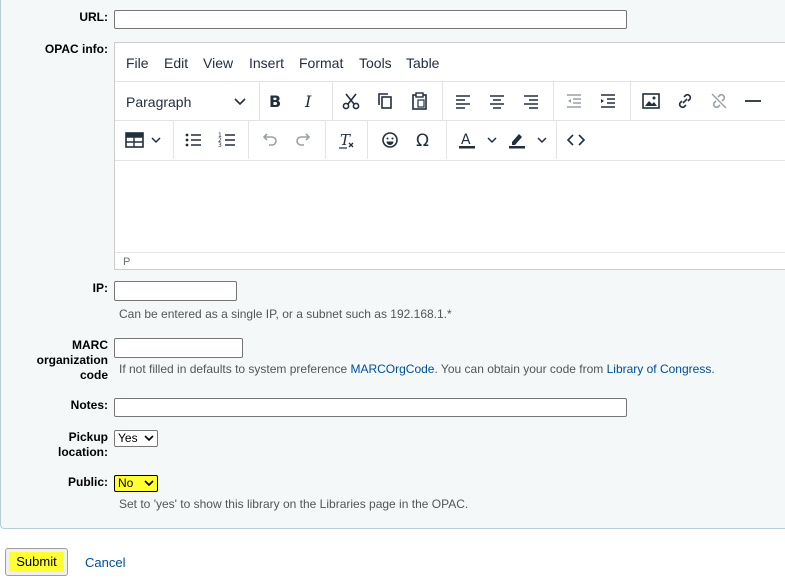 This screenshot has height=584, width=785. I want to click on ip-input, so click(175, 291).